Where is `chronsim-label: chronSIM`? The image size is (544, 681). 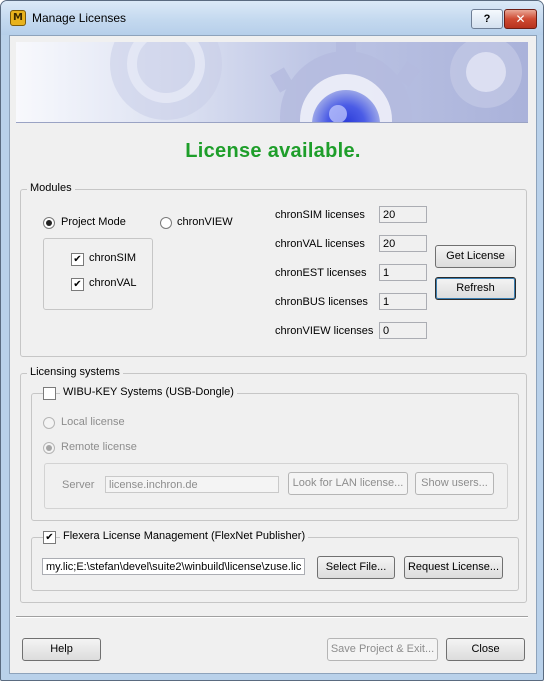 chronsim-label: chronSIM is located at coordinates (112, 258).